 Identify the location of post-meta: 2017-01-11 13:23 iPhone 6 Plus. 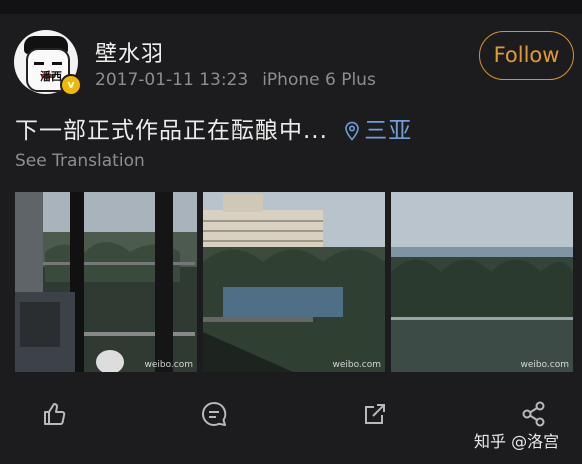
(235, 80).